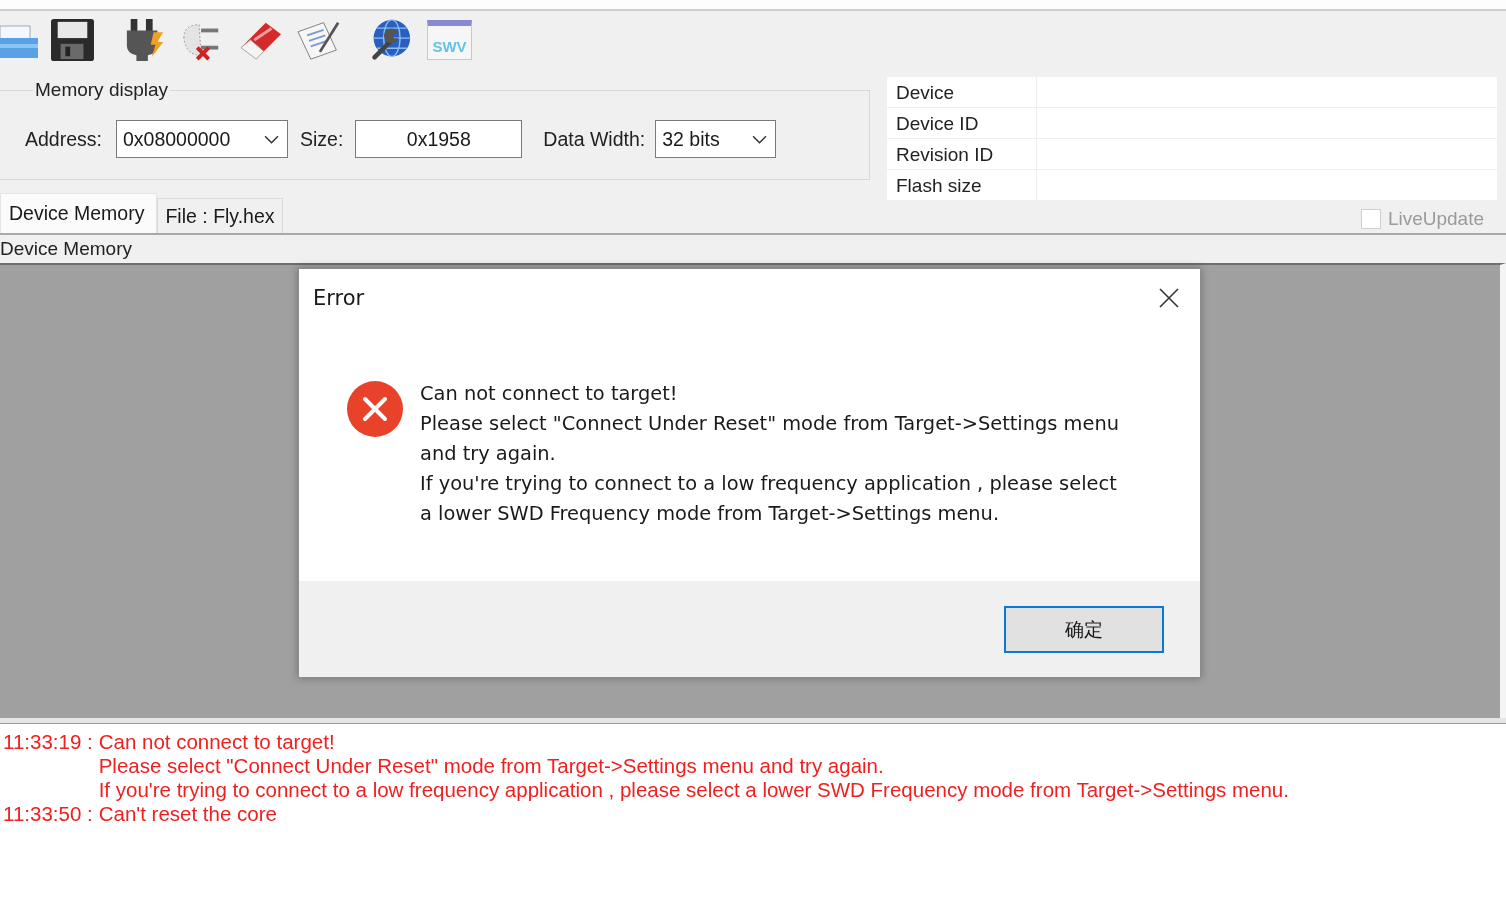 The image size is (1506, 919). What do you see at coordinates (375, 409) in the screenshot?
I see `error-icon` at bounding box center [375, 409].